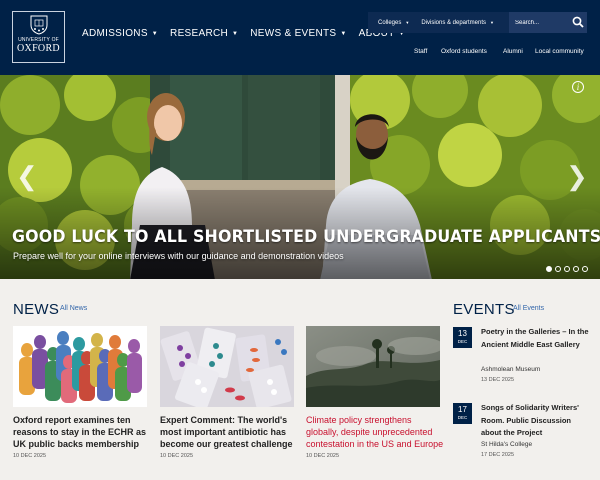 This screenshot has height=480, width=600. Describe the element at coordinates (36, 309) in the screenshot. I see `news-heading: NEWS` at that location.